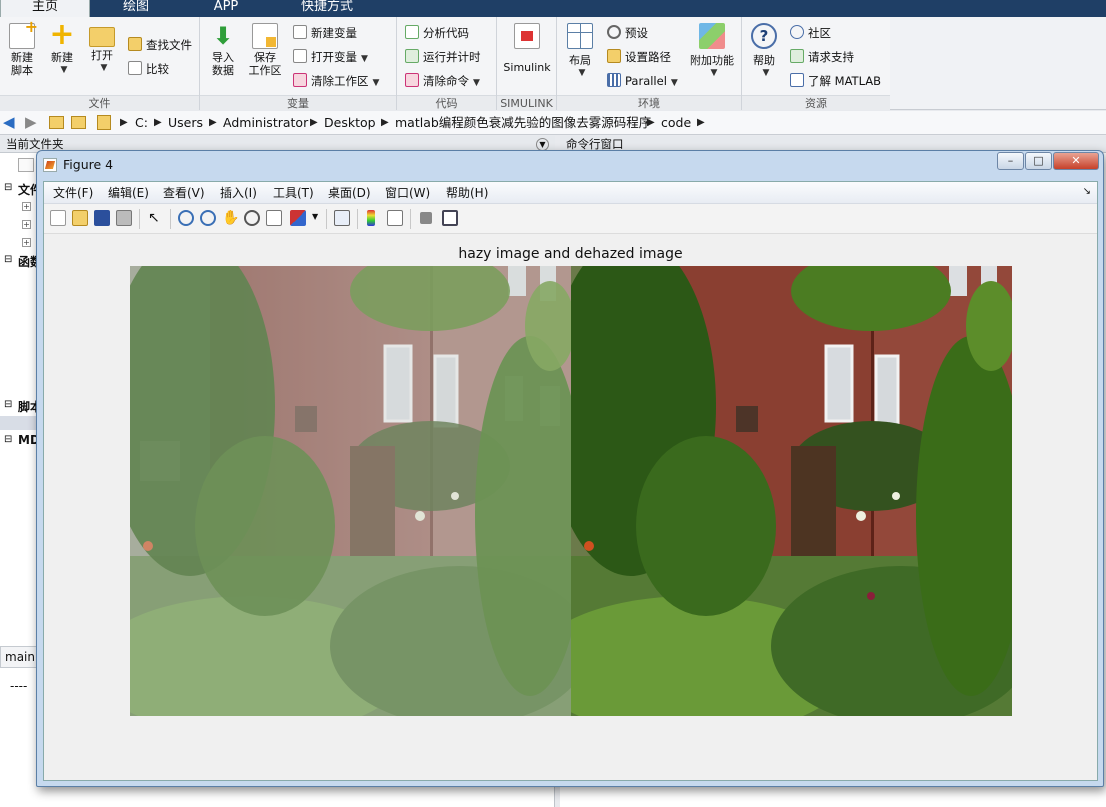 This screenshot has width=1106, height=807. Describe the element at coordinates (998, 63) in the screenshot. I see `ribbon-empty-area` at that location.